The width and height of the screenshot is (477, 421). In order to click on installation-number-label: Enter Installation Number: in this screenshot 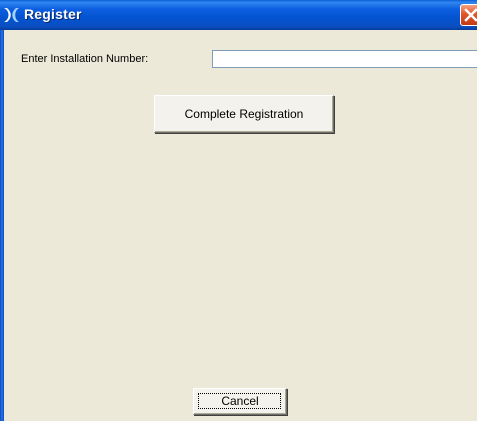, I will do `click(85, 59)`.